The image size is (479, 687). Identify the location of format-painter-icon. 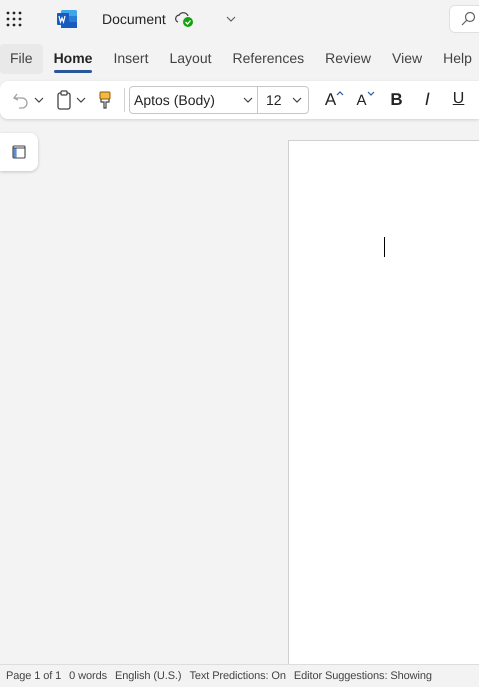
(105, 100).